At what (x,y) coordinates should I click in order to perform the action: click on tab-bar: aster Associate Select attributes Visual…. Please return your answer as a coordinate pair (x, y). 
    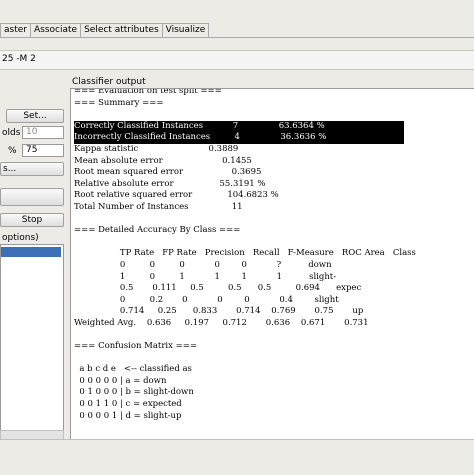
    Looking at the image, I should click on (105, 30).